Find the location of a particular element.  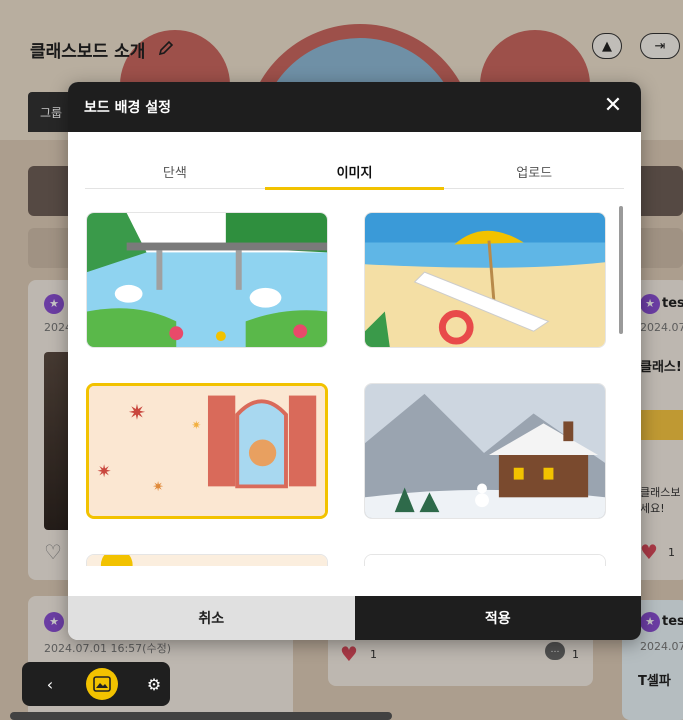

settings-button: ⚙ is located at coordinates (154, 684).